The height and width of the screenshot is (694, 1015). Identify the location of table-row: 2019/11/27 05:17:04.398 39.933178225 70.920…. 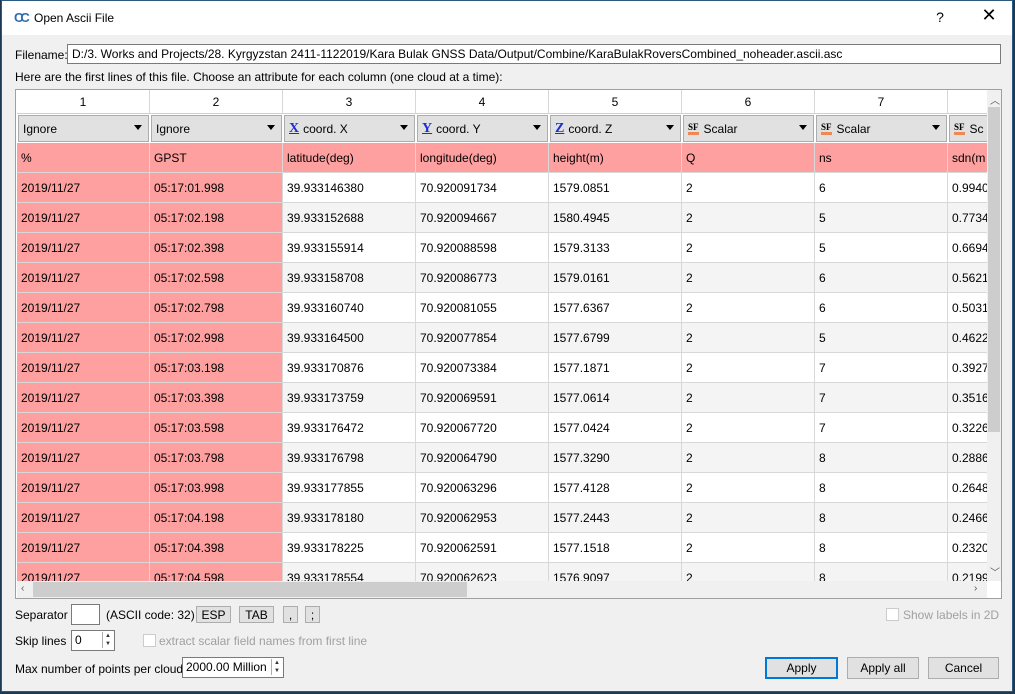
(502, 548).